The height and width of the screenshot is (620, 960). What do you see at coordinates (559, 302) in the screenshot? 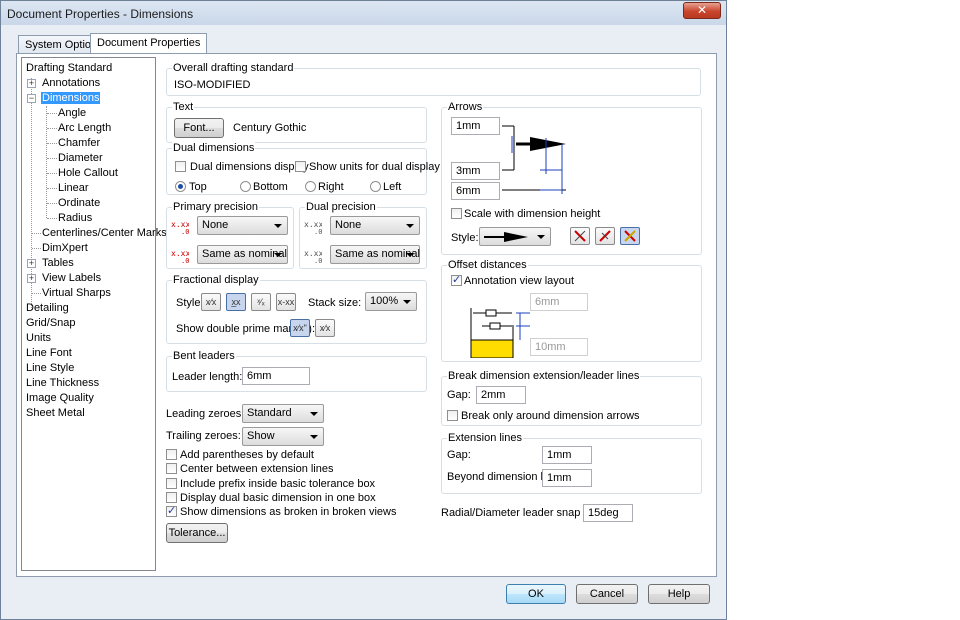
I see `offset-distance-1-field: 6mm` at bounding box center [559, 302].